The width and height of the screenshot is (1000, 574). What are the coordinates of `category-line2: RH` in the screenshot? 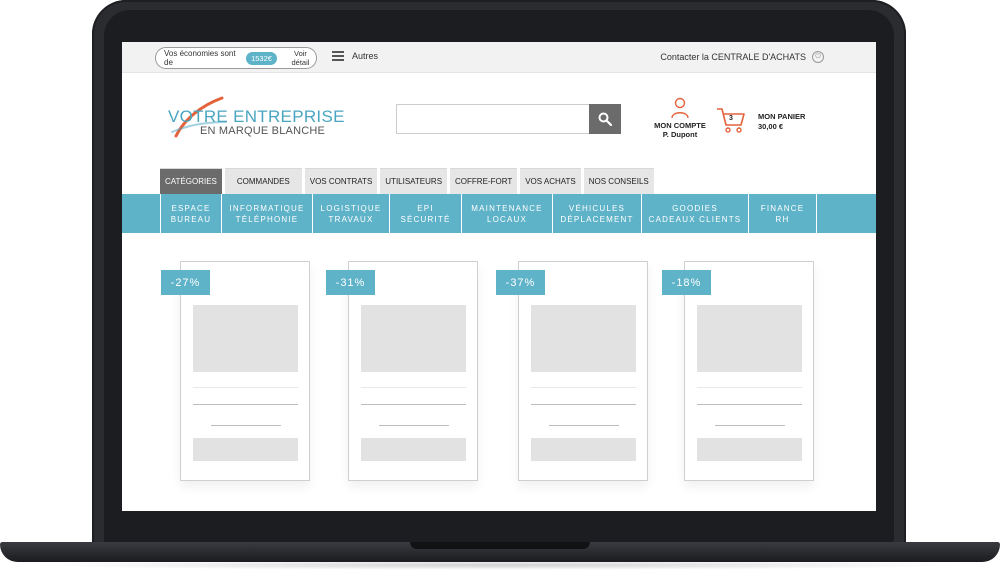 It's located at (782, 219).